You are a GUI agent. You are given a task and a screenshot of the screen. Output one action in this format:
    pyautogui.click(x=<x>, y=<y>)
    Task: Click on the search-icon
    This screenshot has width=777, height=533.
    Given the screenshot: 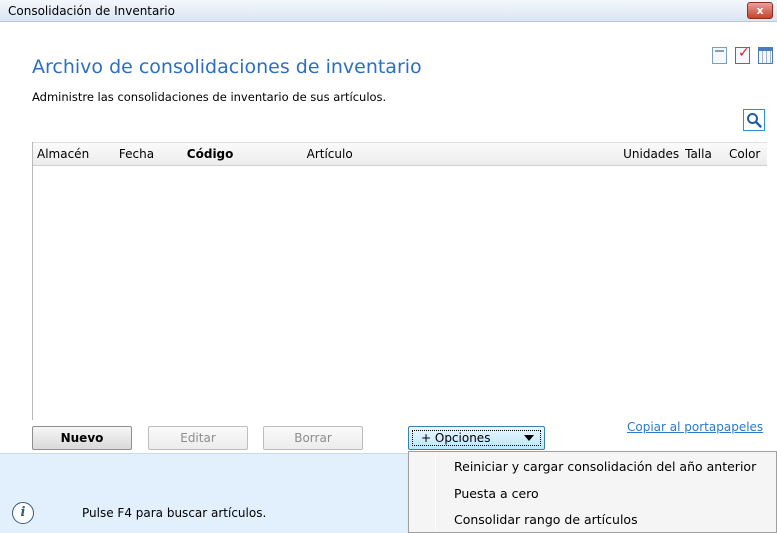 What is the action you would take?
    pyautogui.click(x=754, y=120)
    